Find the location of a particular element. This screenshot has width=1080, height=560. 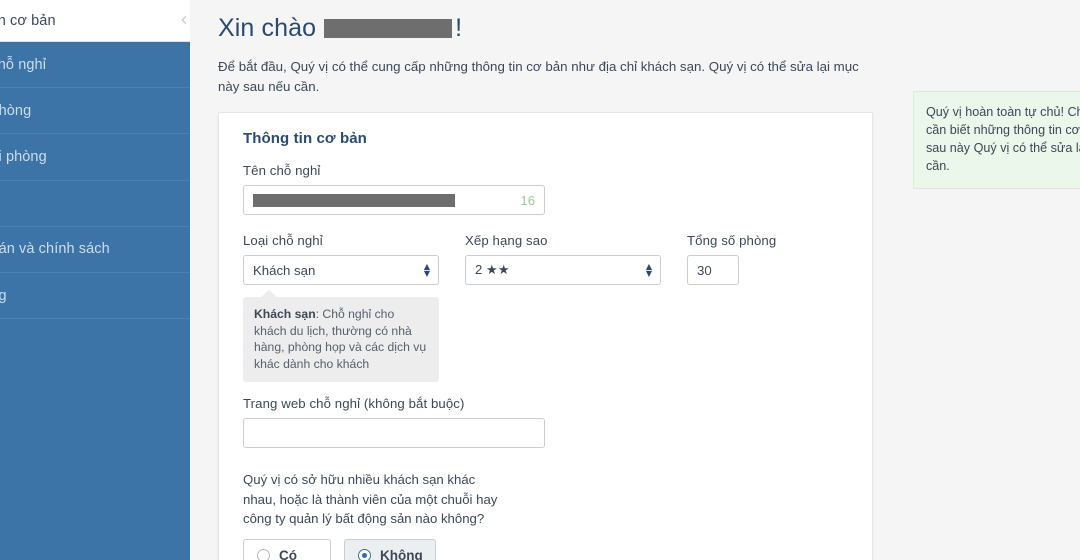

star-rating-field: Xếp hạng sao 2 ★★ ▲ ▼ is located at coordinates (576, 259).